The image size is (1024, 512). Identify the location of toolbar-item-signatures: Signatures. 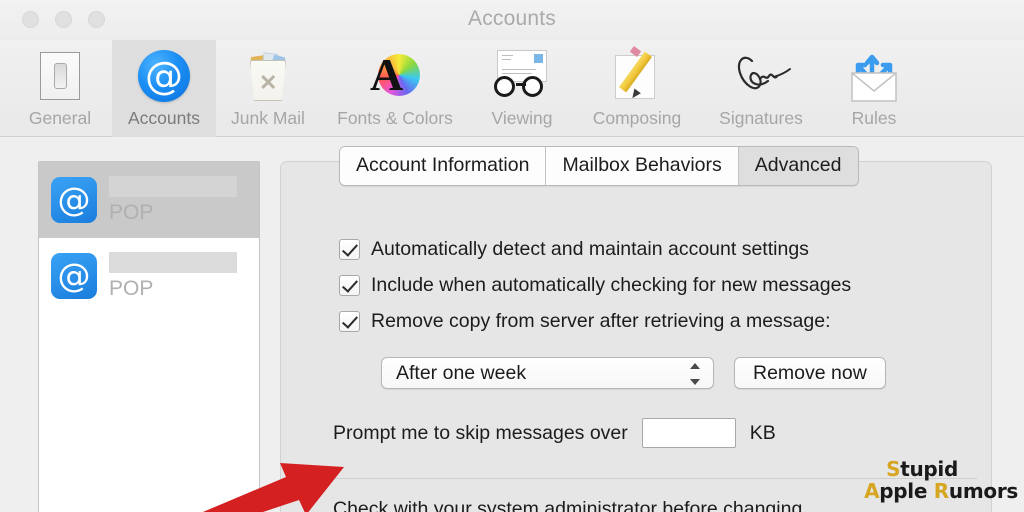
(761, 88).